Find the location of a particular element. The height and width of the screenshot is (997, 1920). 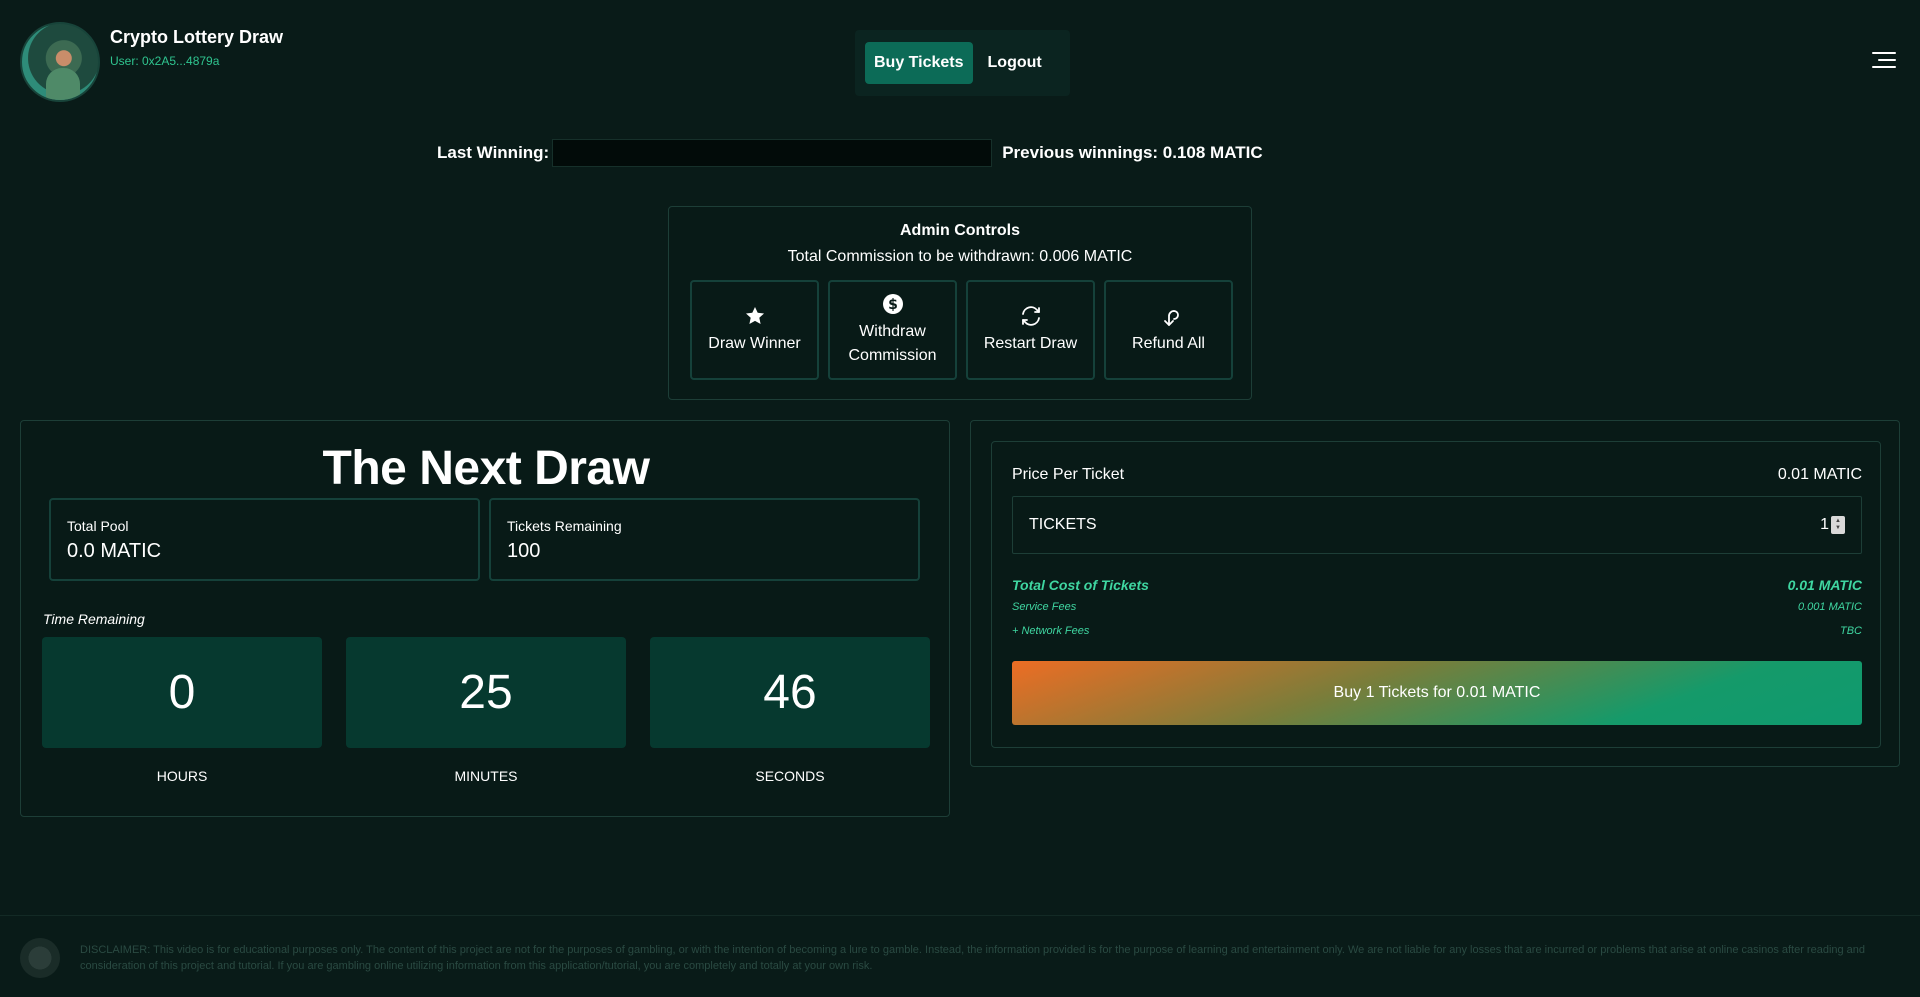

restart-draw-button: Restart Draw is located at coordinates (1030, 330).